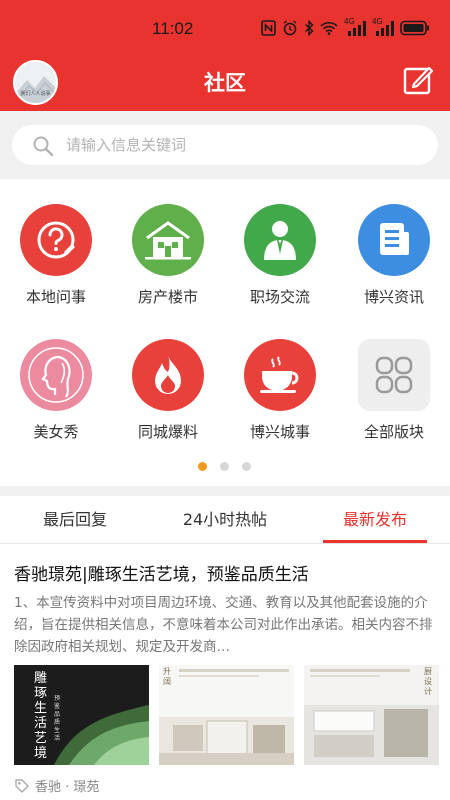  Describe the element at coordinates (393, 432) in the screenshot. I see `category-label: 全部版块` at that location.